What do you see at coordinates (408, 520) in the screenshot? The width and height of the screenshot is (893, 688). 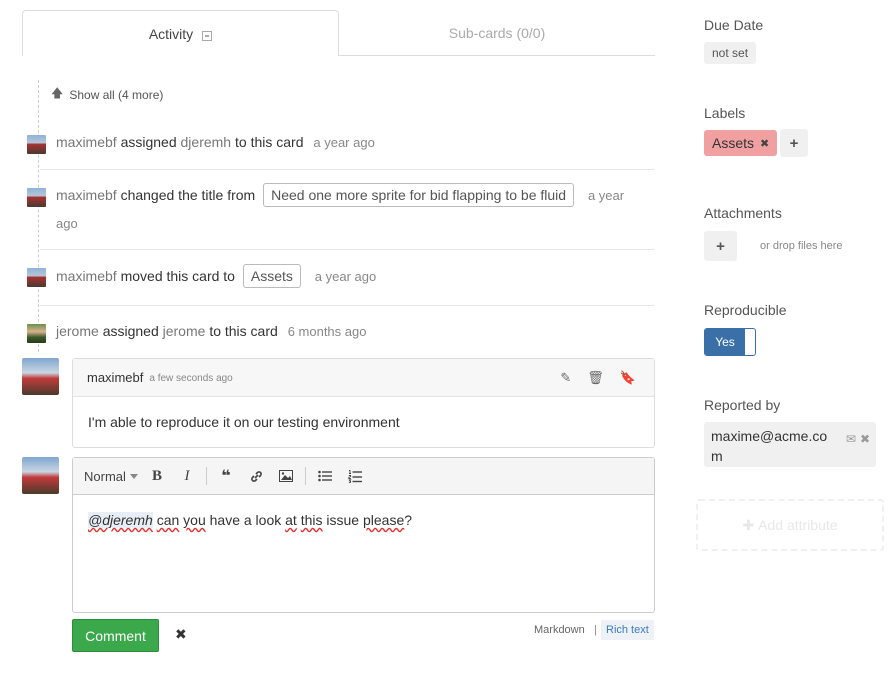 I see `editor-punctuation: ?` at bounding box center [408, 520].